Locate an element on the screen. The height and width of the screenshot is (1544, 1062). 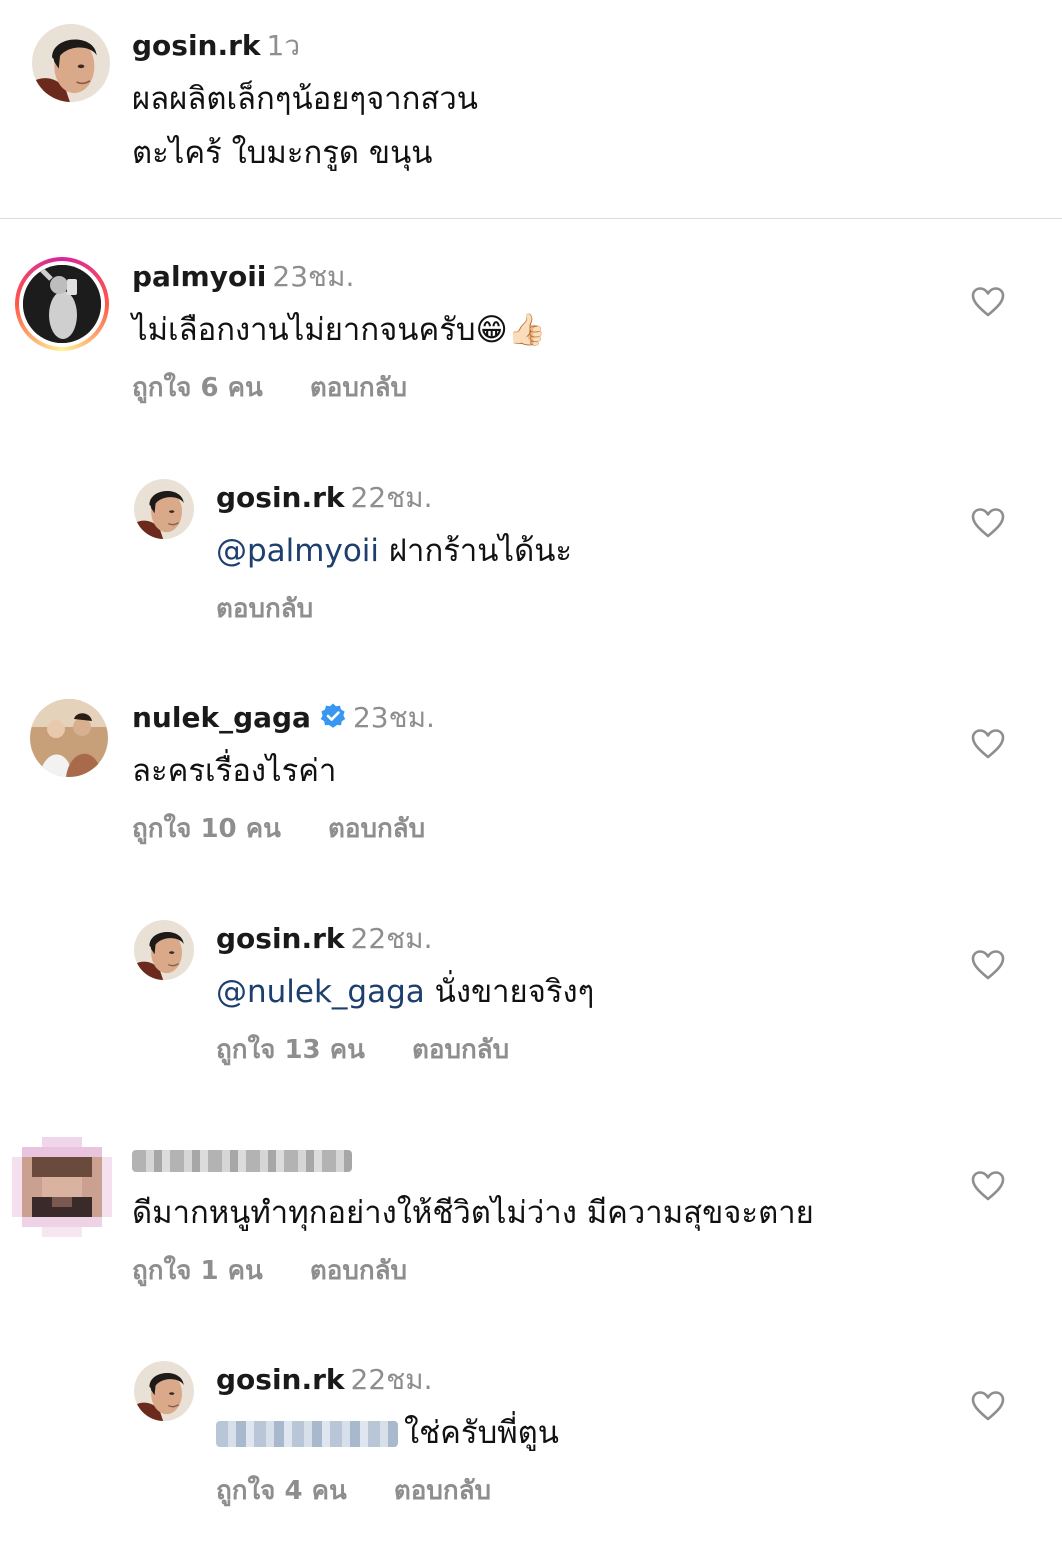
mention-link: @palmyoii is located at coordinates (297, 551).